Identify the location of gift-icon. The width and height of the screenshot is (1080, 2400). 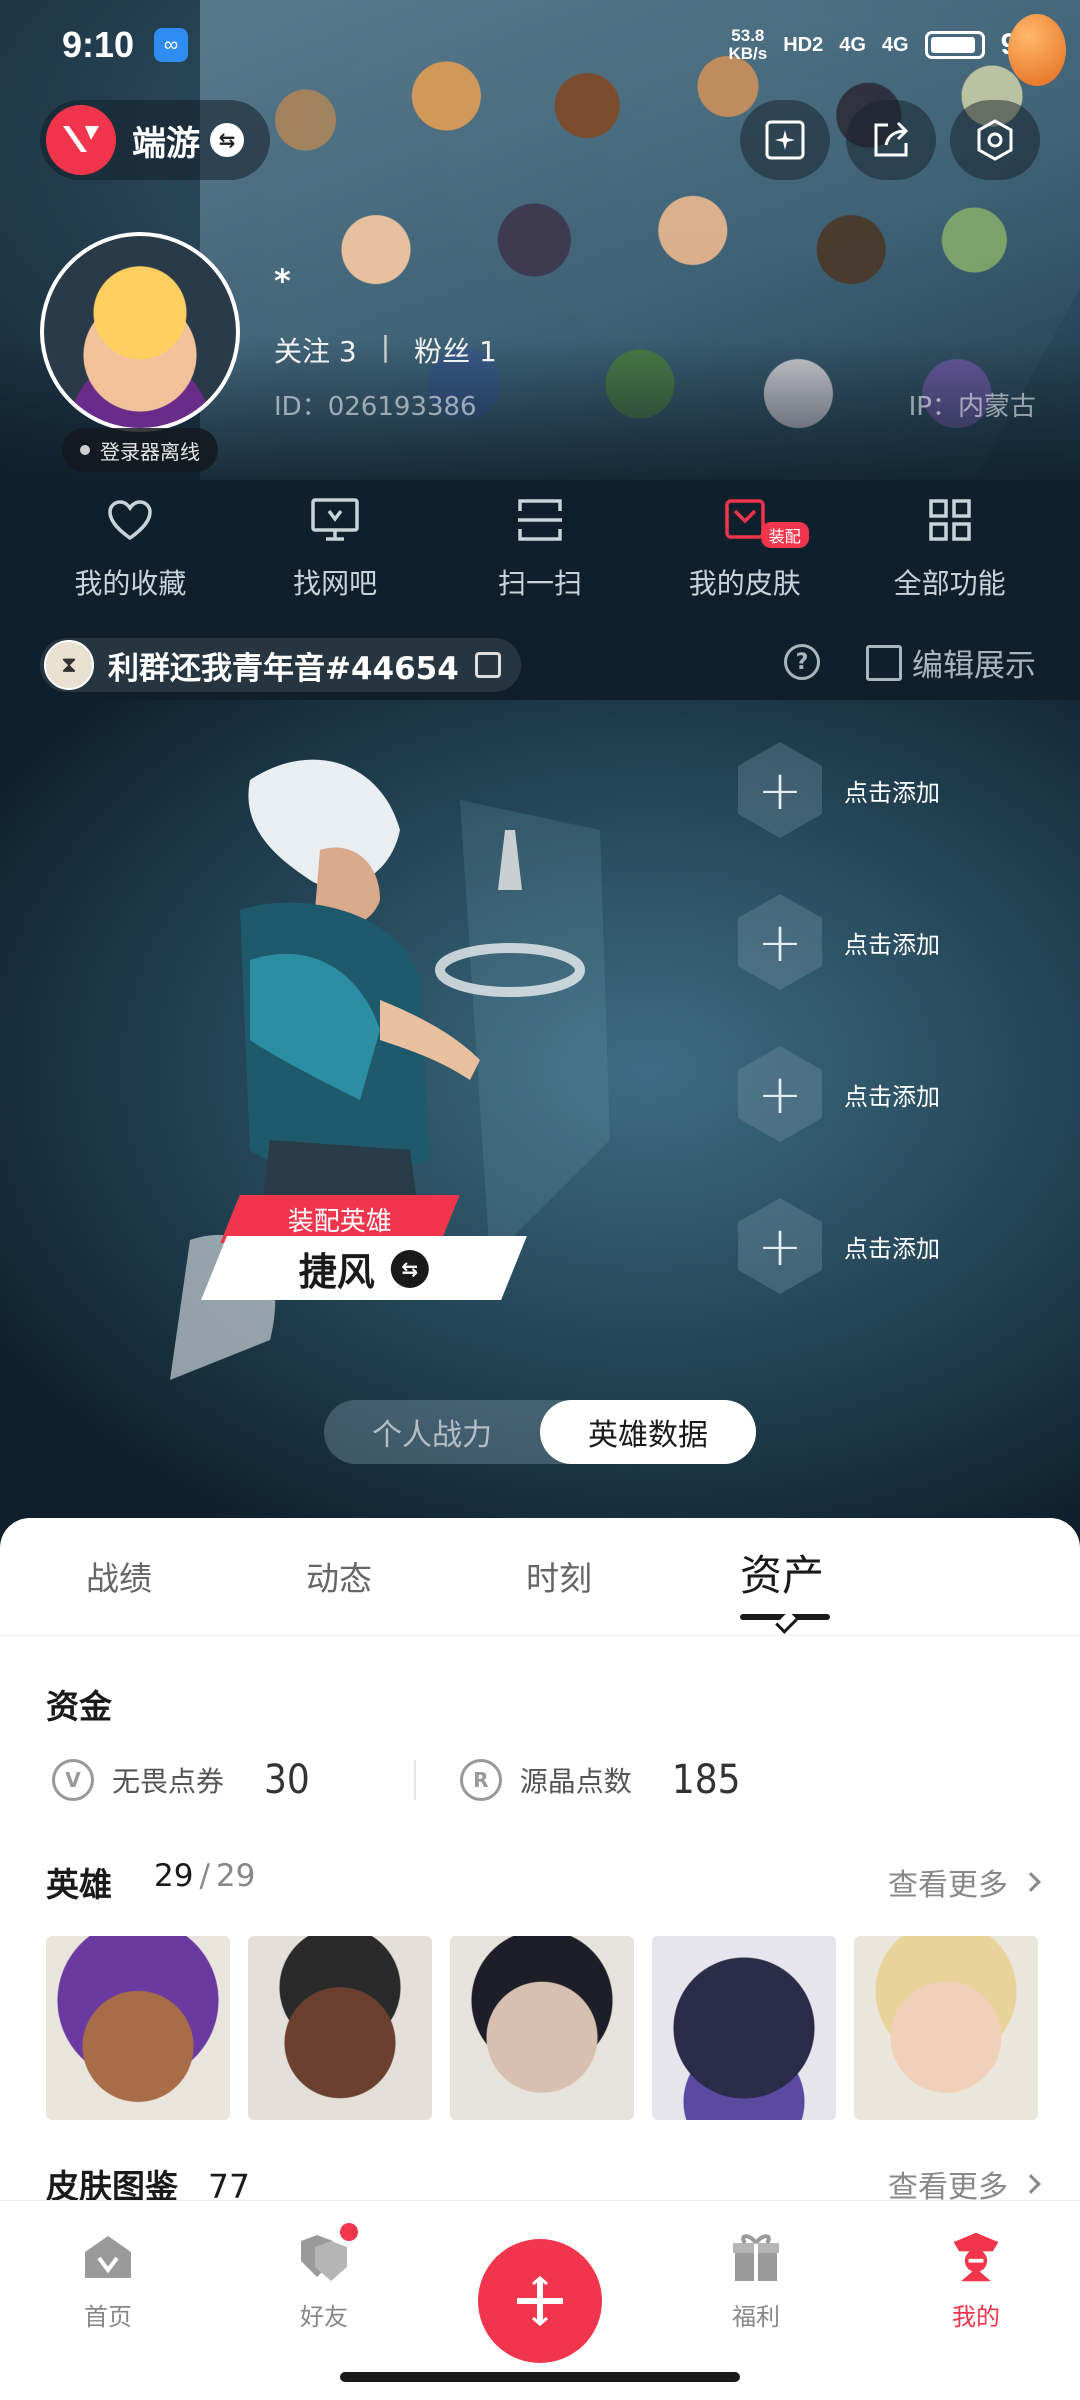
(756, 2257).